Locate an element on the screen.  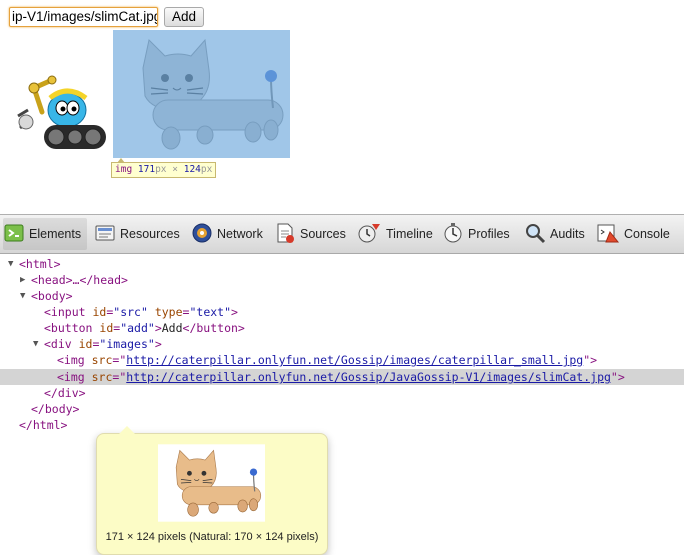
tab-timeline-label: Timeline is located at coordinates (409, 234).